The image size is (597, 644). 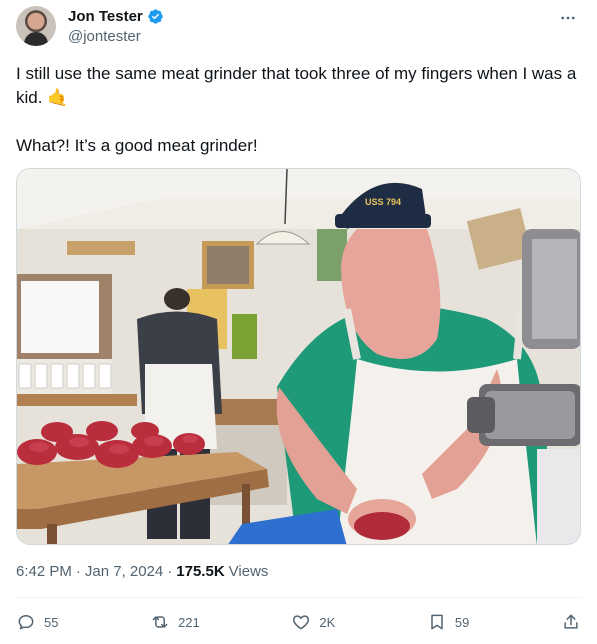 I want to click on reply-icon, so click(x=26, y=622).